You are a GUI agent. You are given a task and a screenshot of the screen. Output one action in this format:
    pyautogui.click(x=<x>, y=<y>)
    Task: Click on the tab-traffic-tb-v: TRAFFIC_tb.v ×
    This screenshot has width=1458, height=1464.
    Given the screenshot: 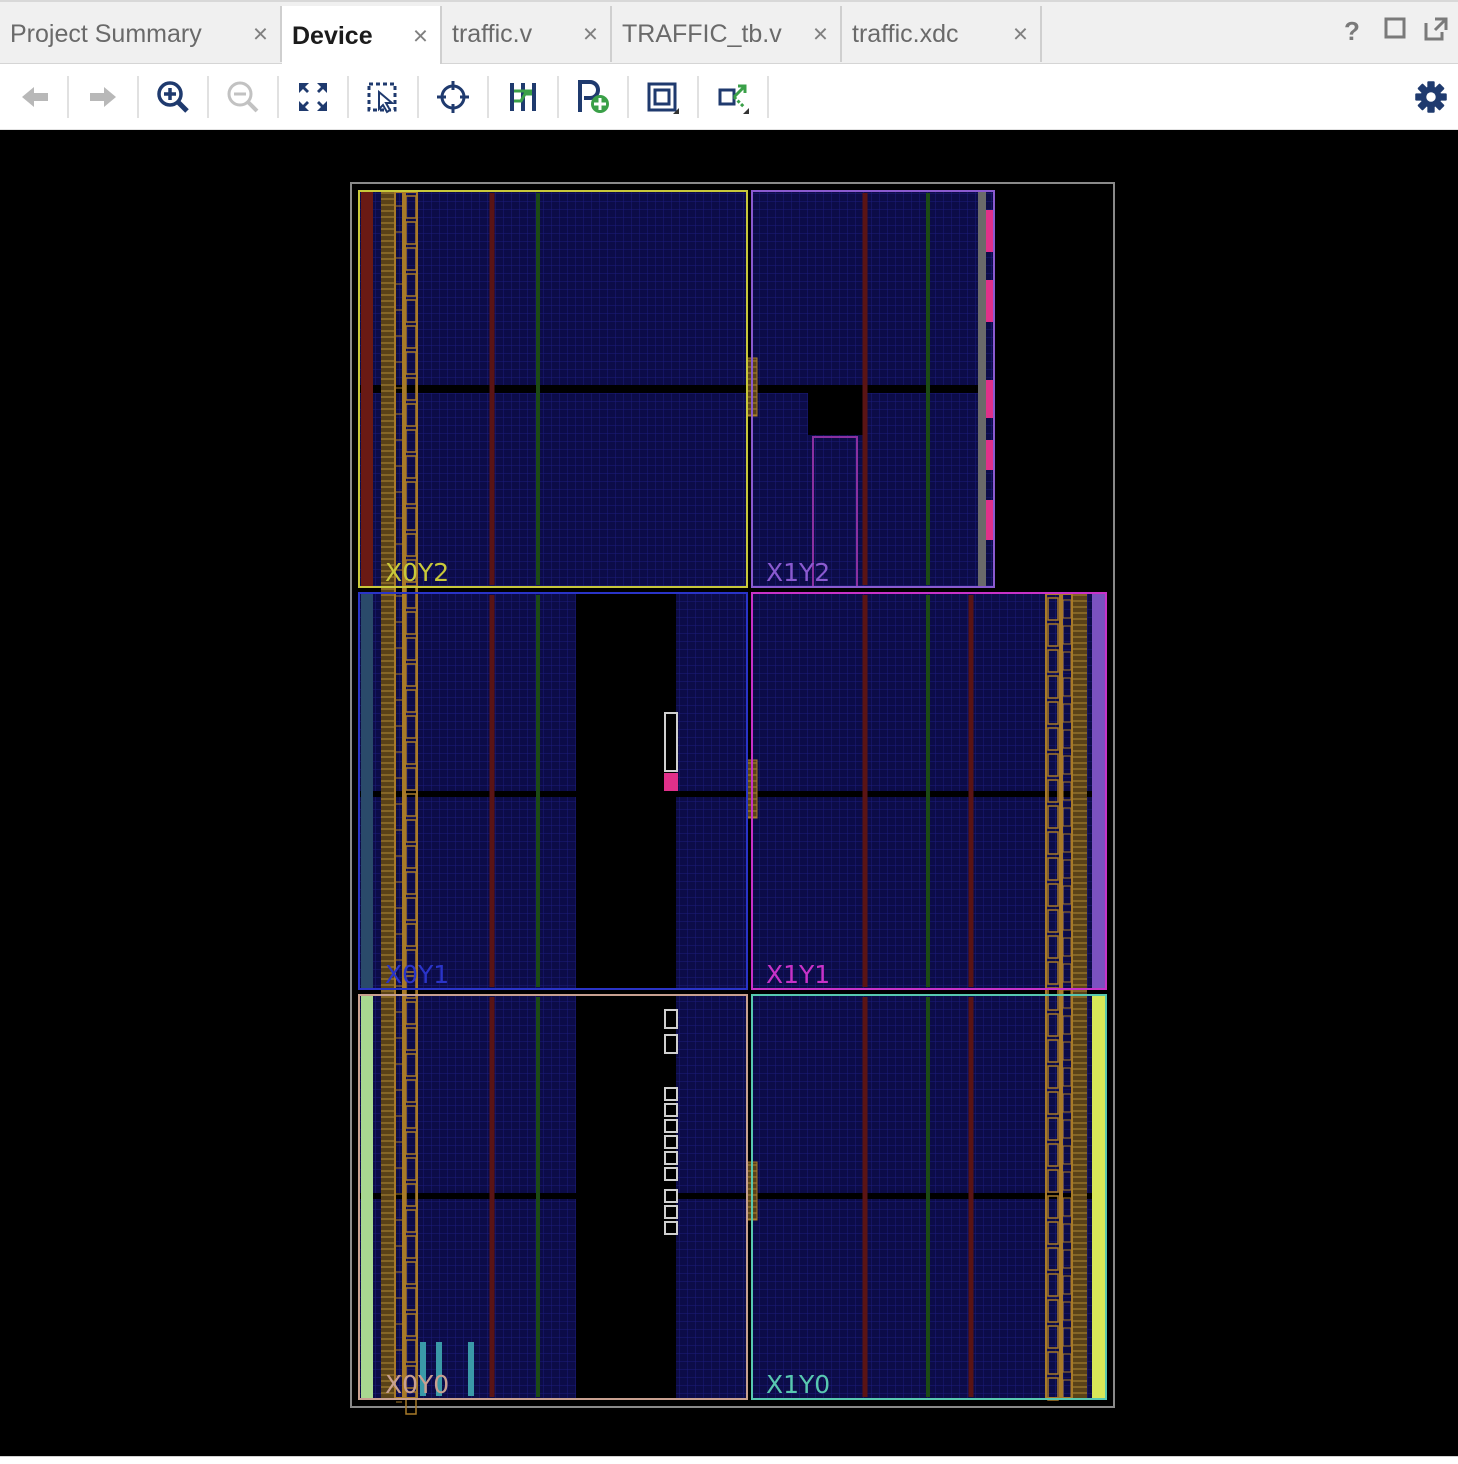 What is the action you would take?
    pyautogui.click(x=727, y=34)
    